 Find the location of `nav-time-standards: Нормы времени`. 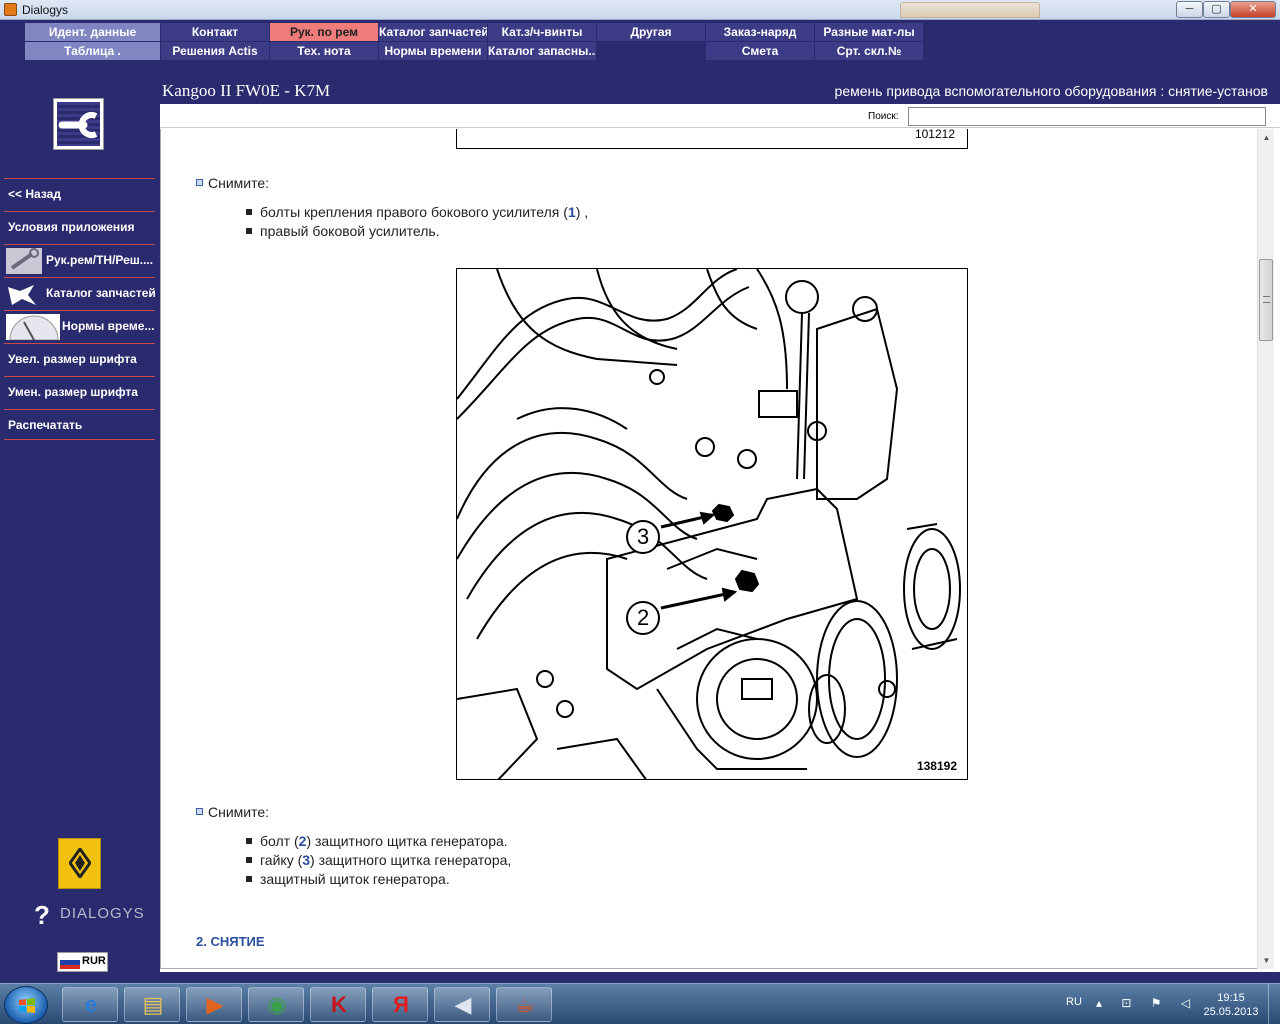

nav-time-standards: Нормы времени is located at coordinates (433, 51).